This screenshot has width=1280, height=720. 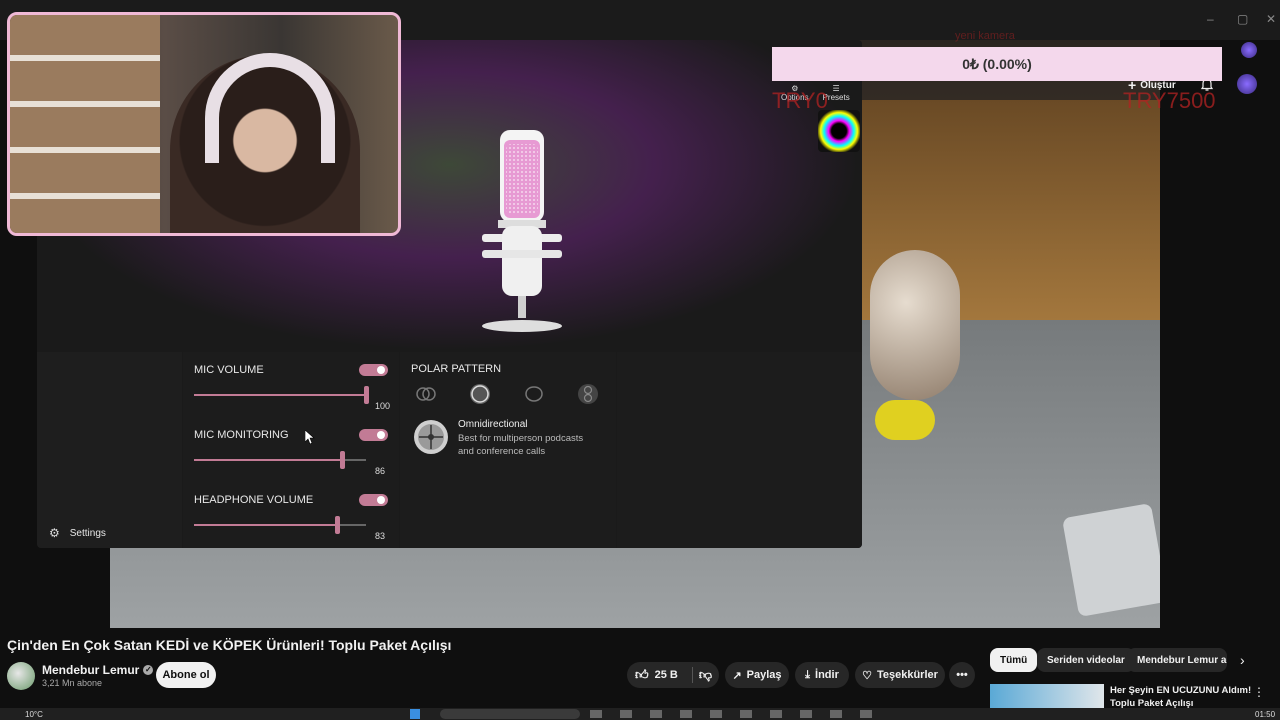 What do you see at coordinates (521, 438) in the screenshot?
I see `pattern-description-line-1: Best for multiperson podcasts` at bounding box center [521, 438].